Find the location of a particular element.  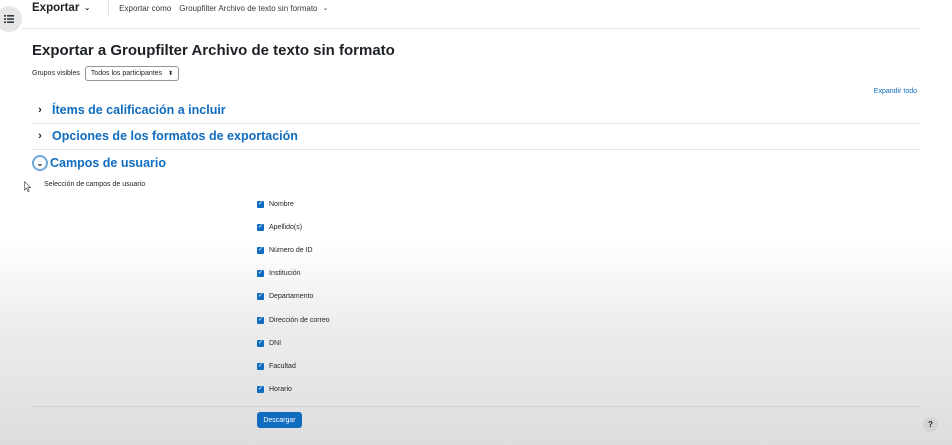

checkbox-label: Departamento is located at coordinates (291, 296).